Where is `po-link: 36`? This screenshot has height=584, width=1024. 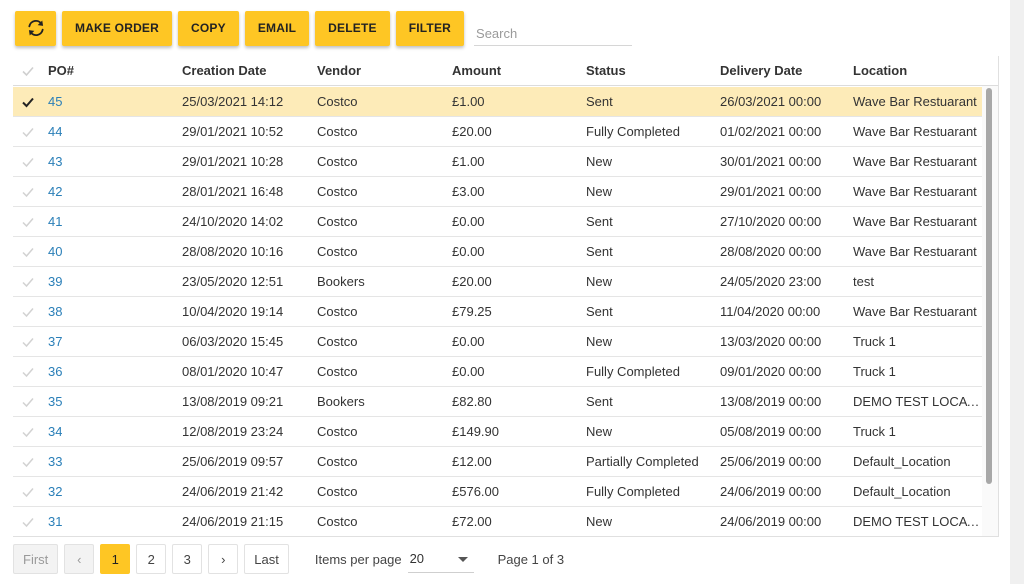
po-link: 36 is located at coordinates (55, 372).